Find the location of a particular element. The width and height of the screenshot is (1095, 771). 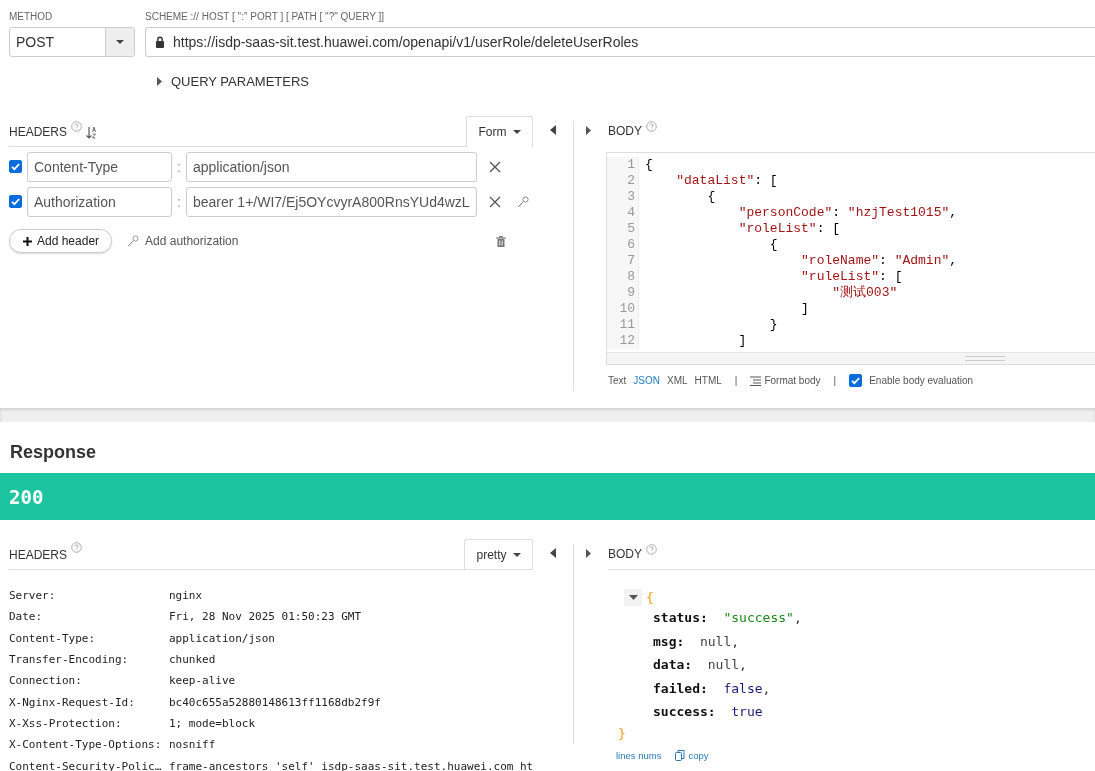

header-name: Server: is located at coordinates (33, 596).